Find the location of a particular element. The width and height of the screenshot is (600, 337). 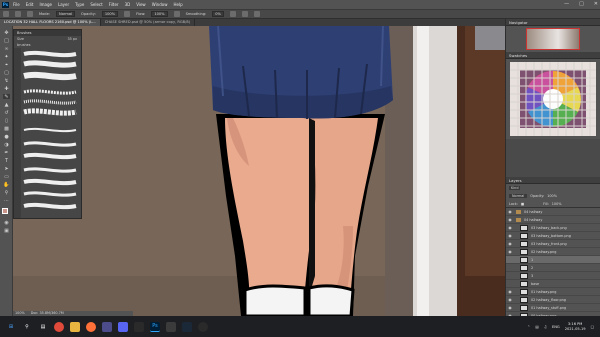

layer-row: ◉ 03 hallway_front.png is located at coordinates (553, 244).